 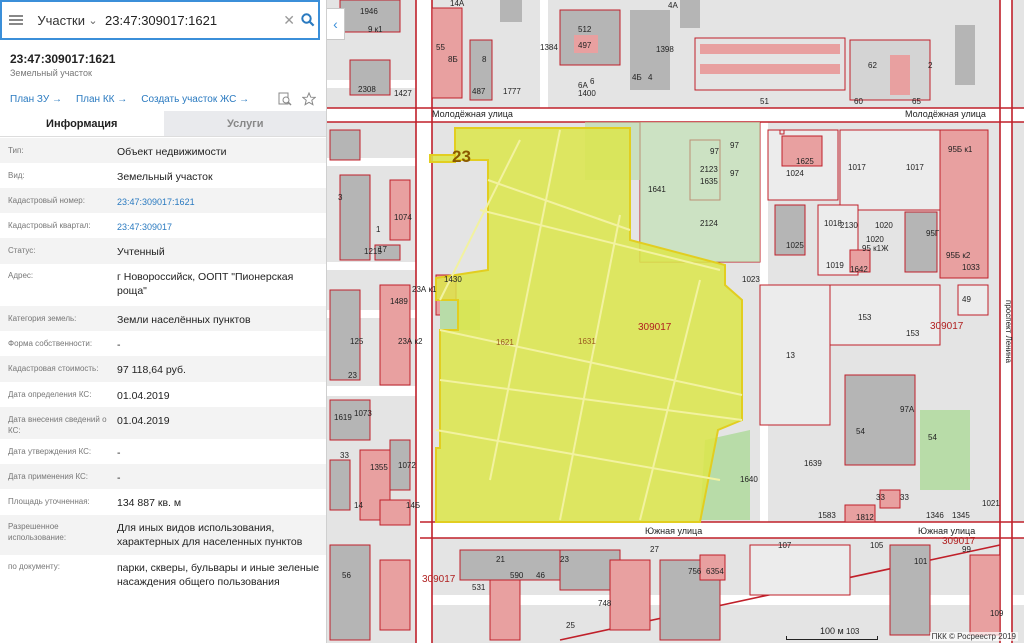 I want to click on property-label: Категория земель:, so click(x=42, y=318).